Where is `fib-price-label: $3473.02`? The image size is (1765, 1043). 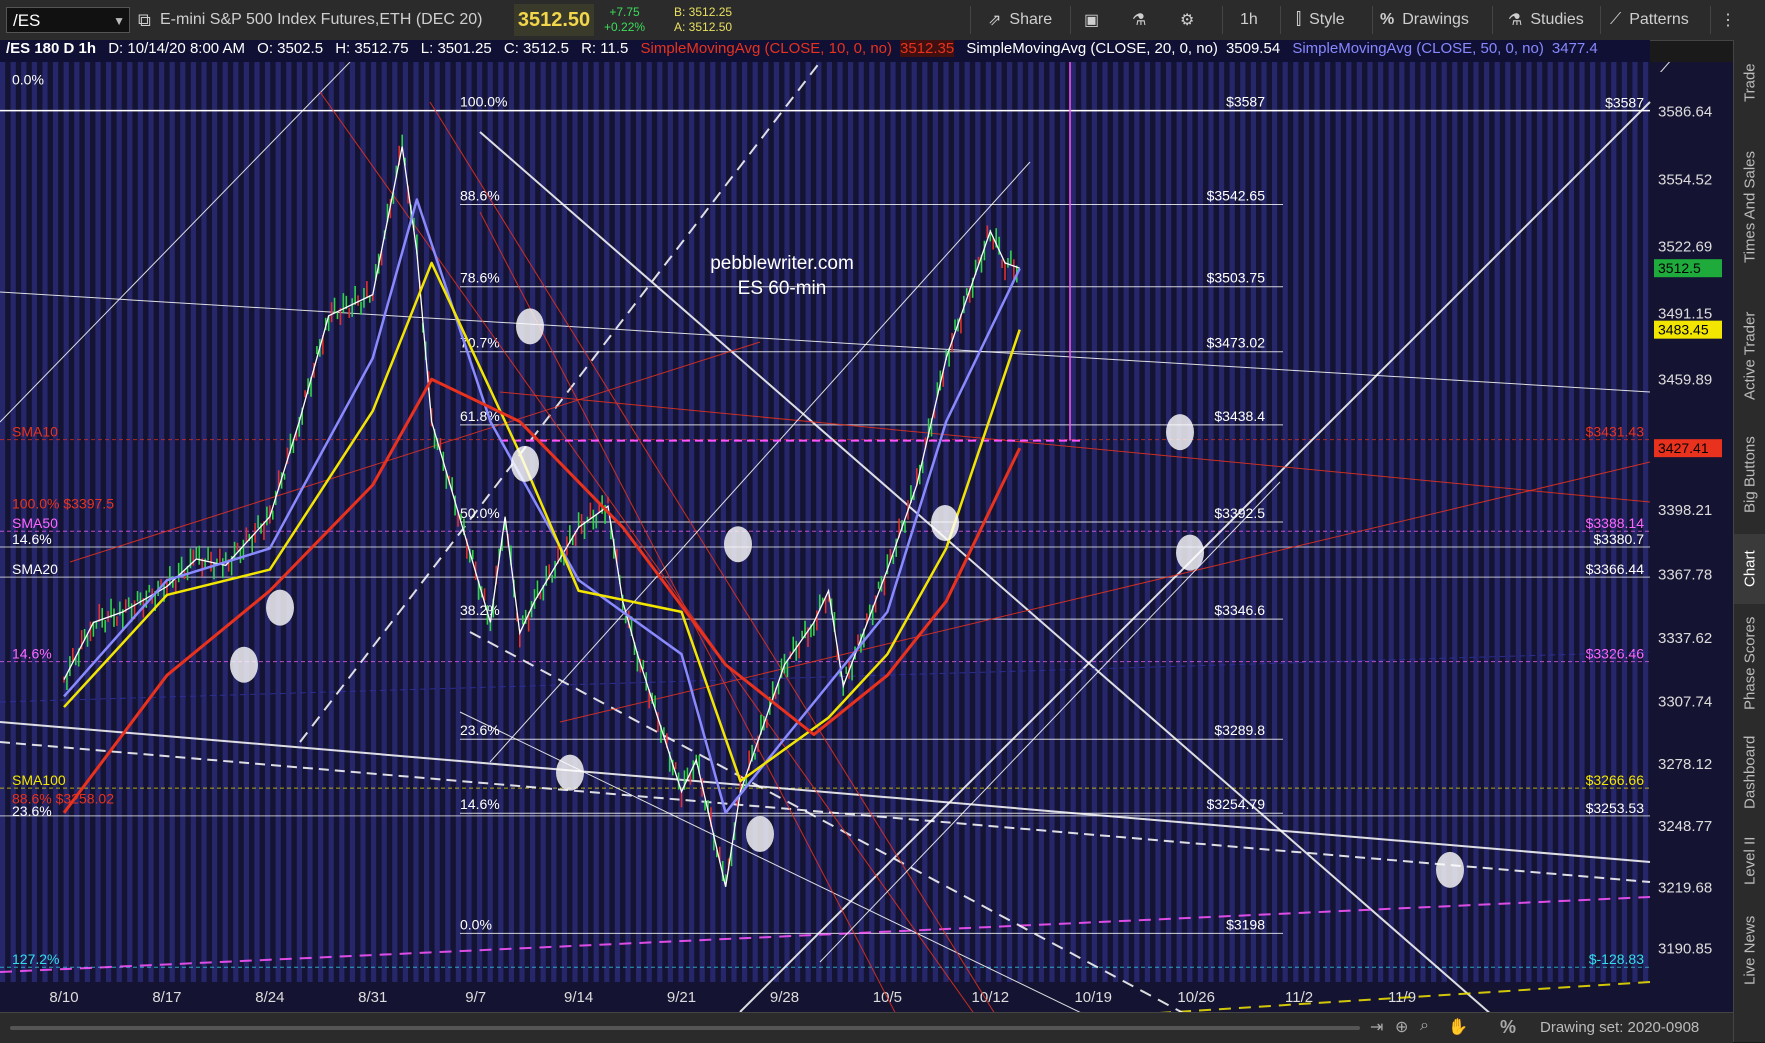 fib-price-label: $3473.02 is located at coordinates (1236, 343).